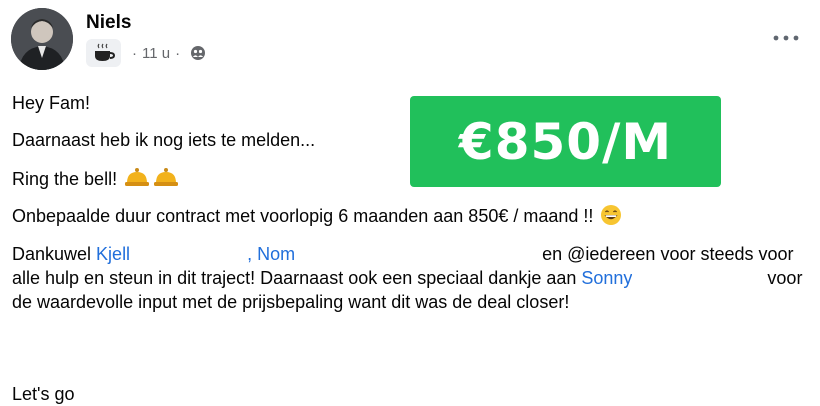 The image size is (820, 406). I want to click on coffee-cup-icon, so click(103, 53).